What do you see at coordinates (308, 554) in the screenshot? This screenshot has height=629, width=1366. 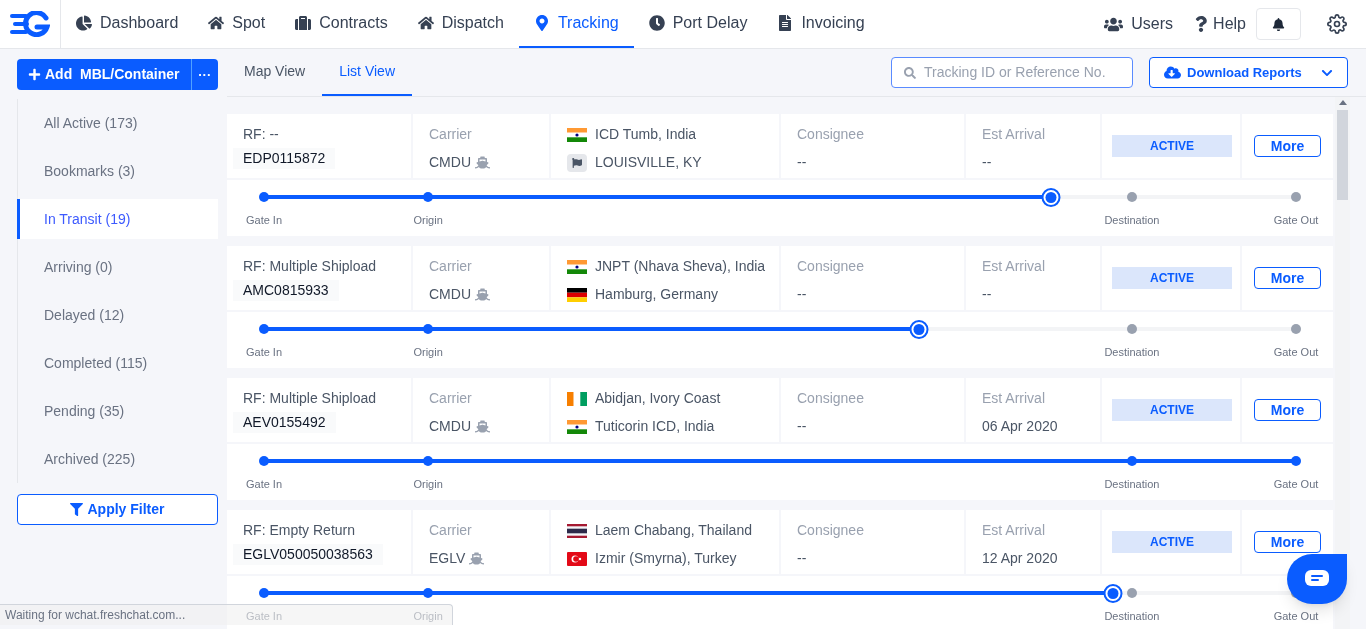 I see `tracking-id: EGLV050050038563` at bounding box center [308, 554].